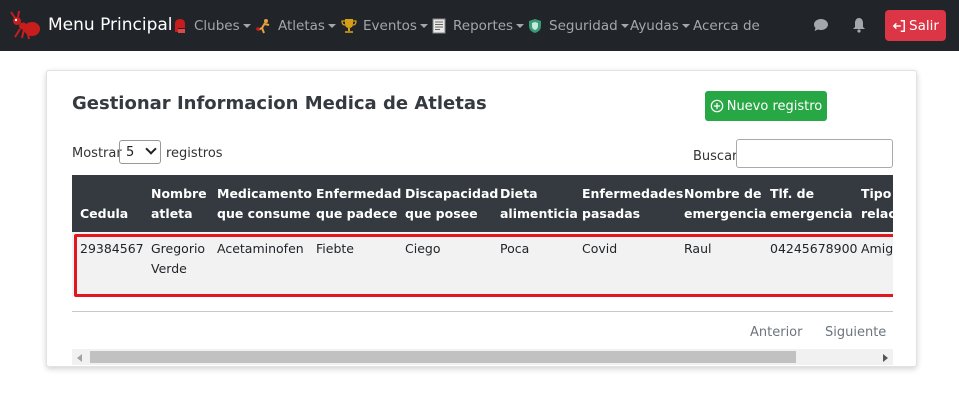 This screenshot has height=409, width=959. I want to click on brand-title: Menu Principal, so click(110, 25).